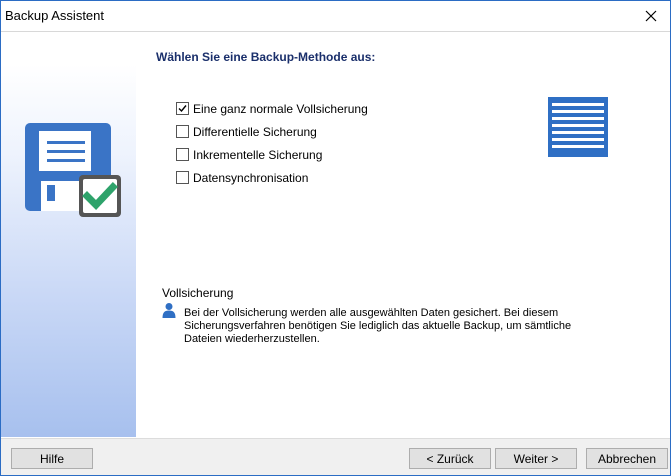  Describe the element at coordinates (578, 127) in the screenshot. I see `full-backup-list-icon` at that location.